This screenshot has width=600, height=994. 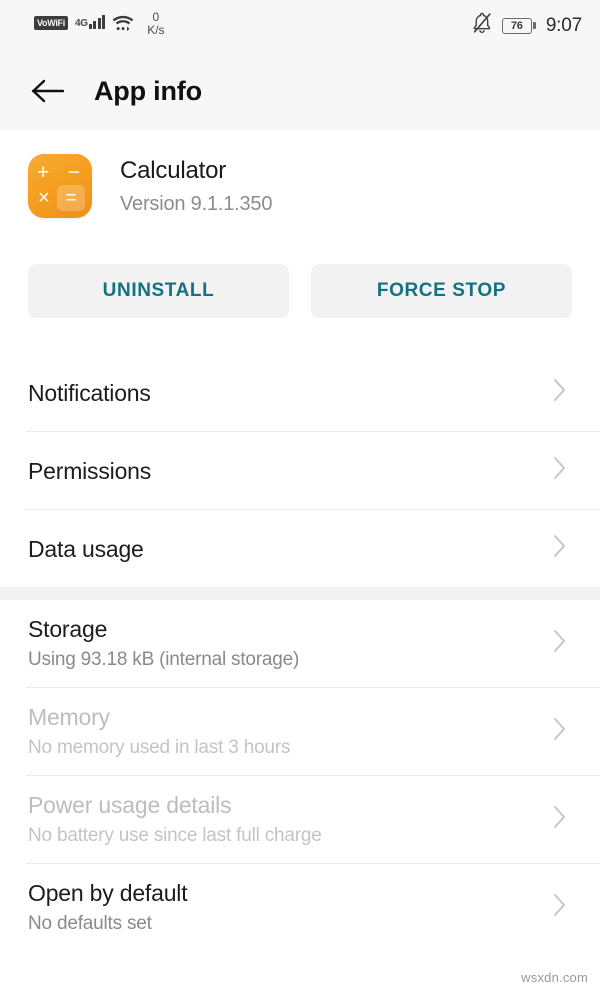 I want to click on status-bar-right: 76 9:07, so click(x=527, y=25).